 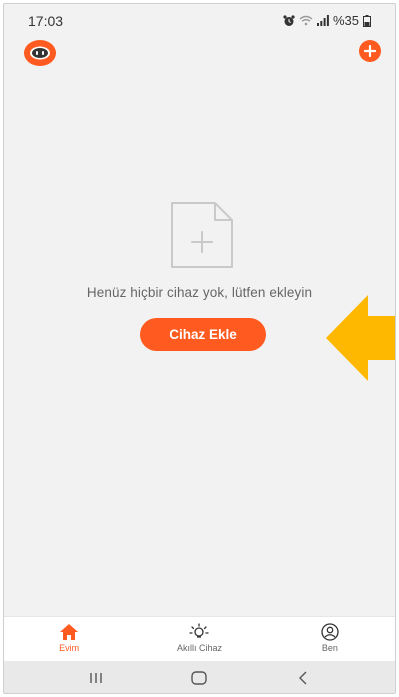 I want to click on yellow-arrow-left-icon, so click(x=360, y=338).